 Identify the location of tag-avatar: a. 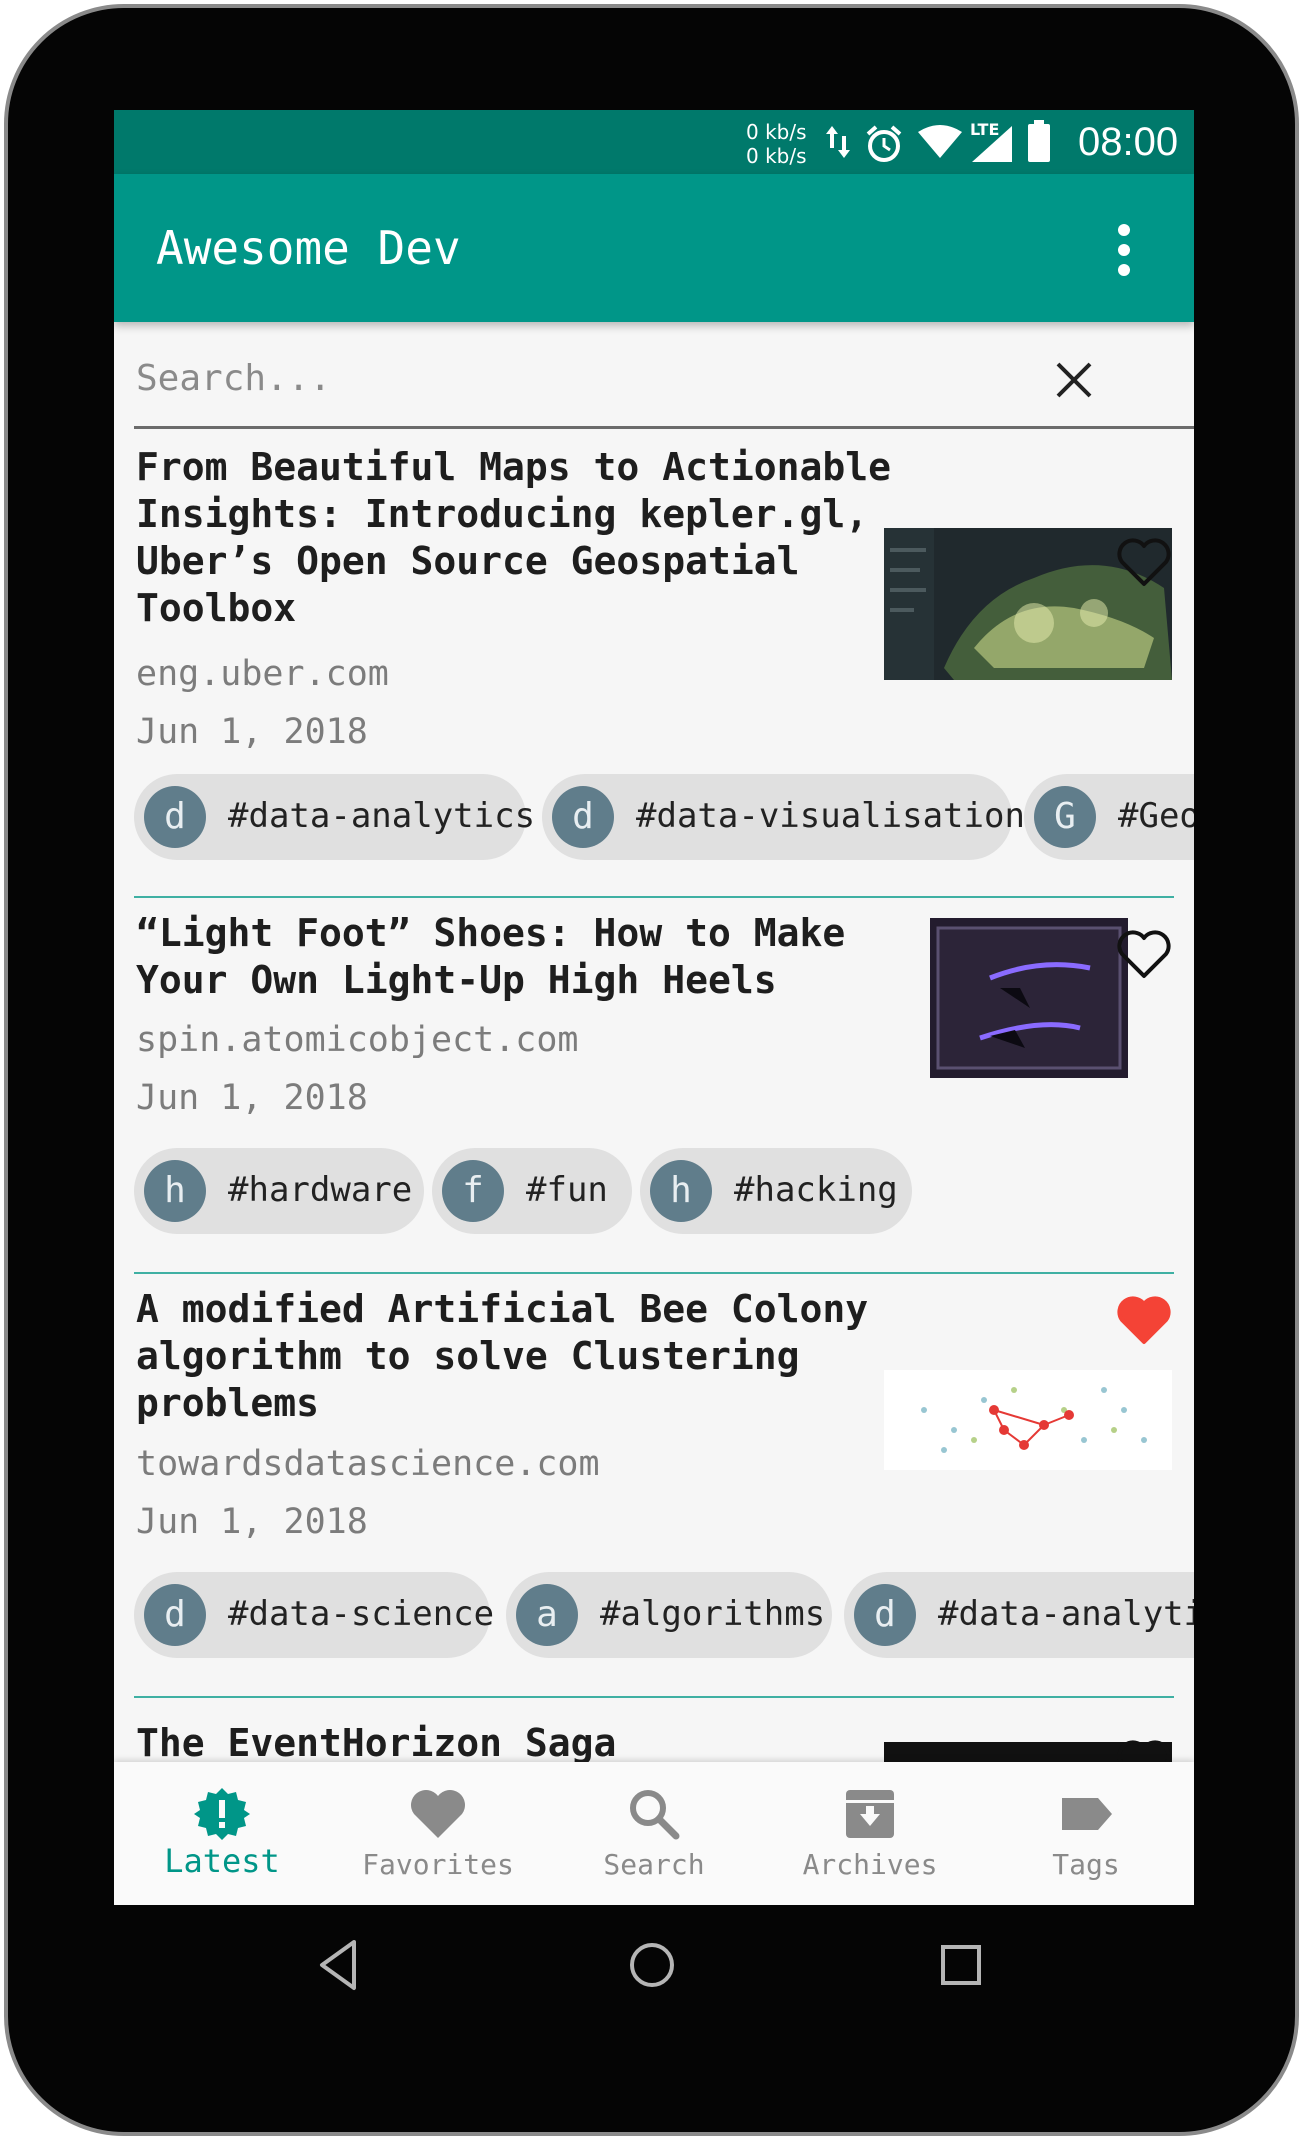
(547, 1615).